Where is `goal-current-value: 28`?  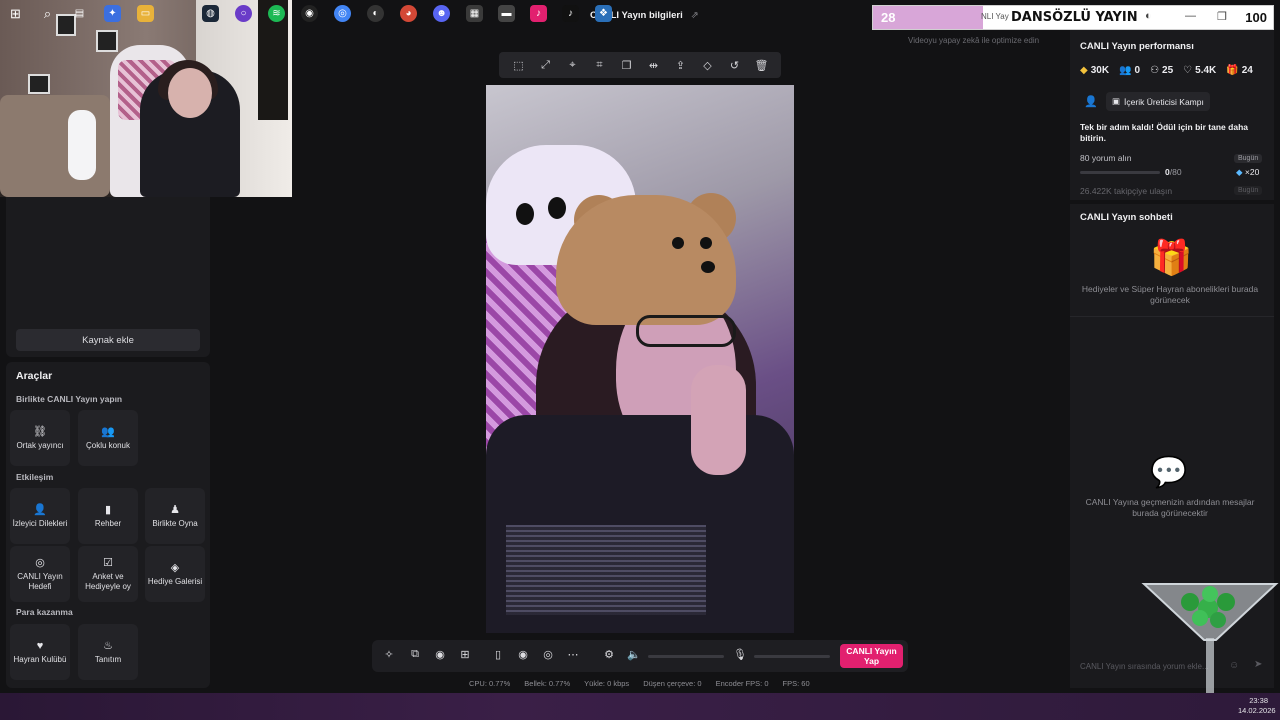
goal-current-value: 28 is located at coordinates (888, 17).